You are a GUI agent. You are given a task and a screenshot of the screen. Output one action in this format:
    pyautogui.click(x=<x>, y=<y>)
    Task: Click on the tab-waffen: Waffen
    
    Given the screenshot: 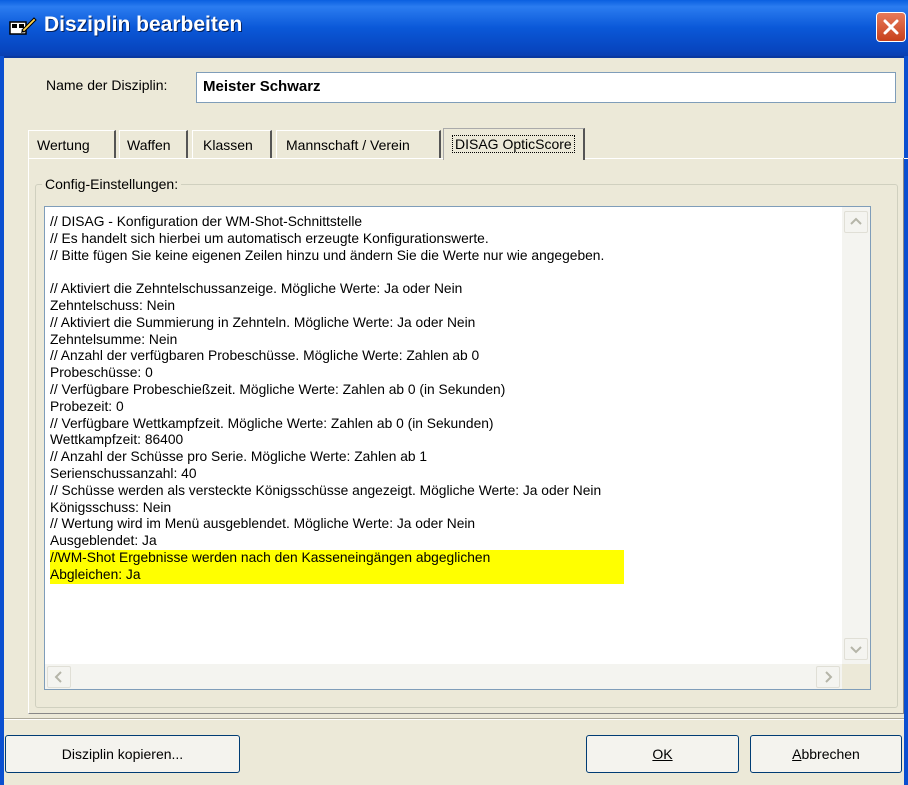 What is the action you would take?
    pyautogui.click(x=153, y=144)
    